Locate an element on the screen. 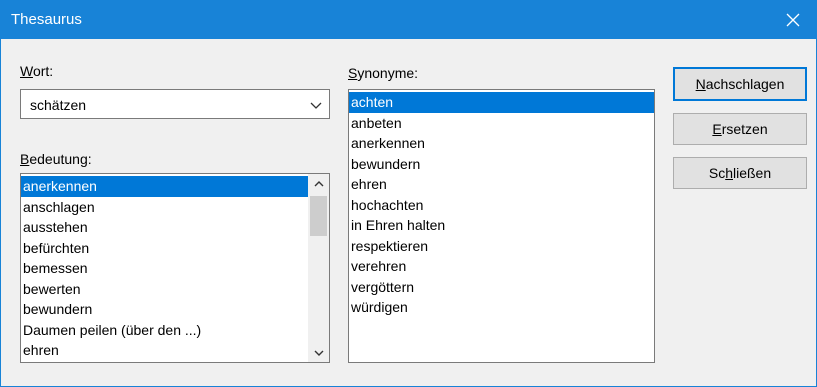 Image resolution: width=817 pixels, height=387 pixels. ersetzen-label: Ersetzen is located at coordinates (740, 129).